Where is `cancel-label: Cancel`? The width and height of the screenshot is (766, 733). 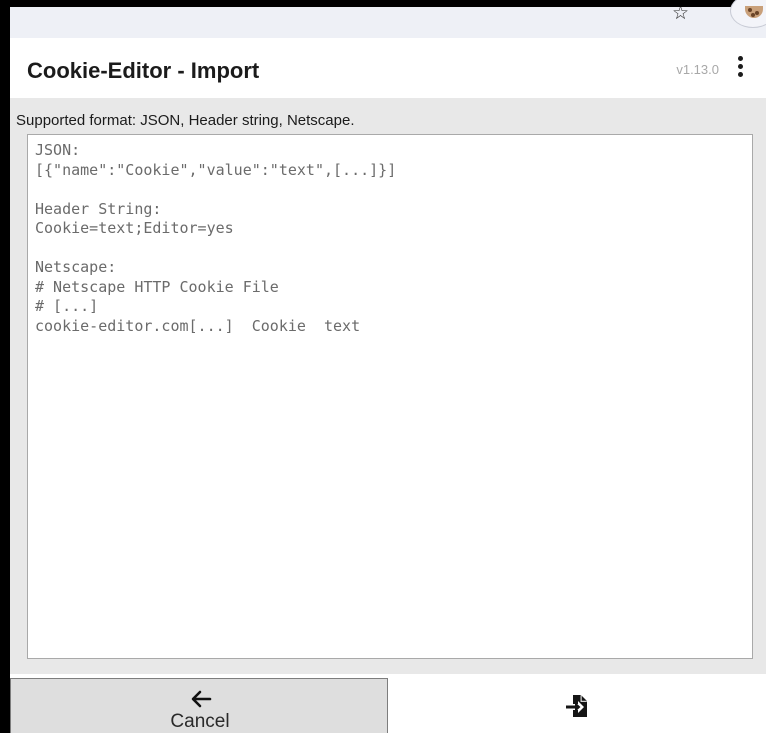 cancel-label: Cancel is located at coordinates (200, 721).